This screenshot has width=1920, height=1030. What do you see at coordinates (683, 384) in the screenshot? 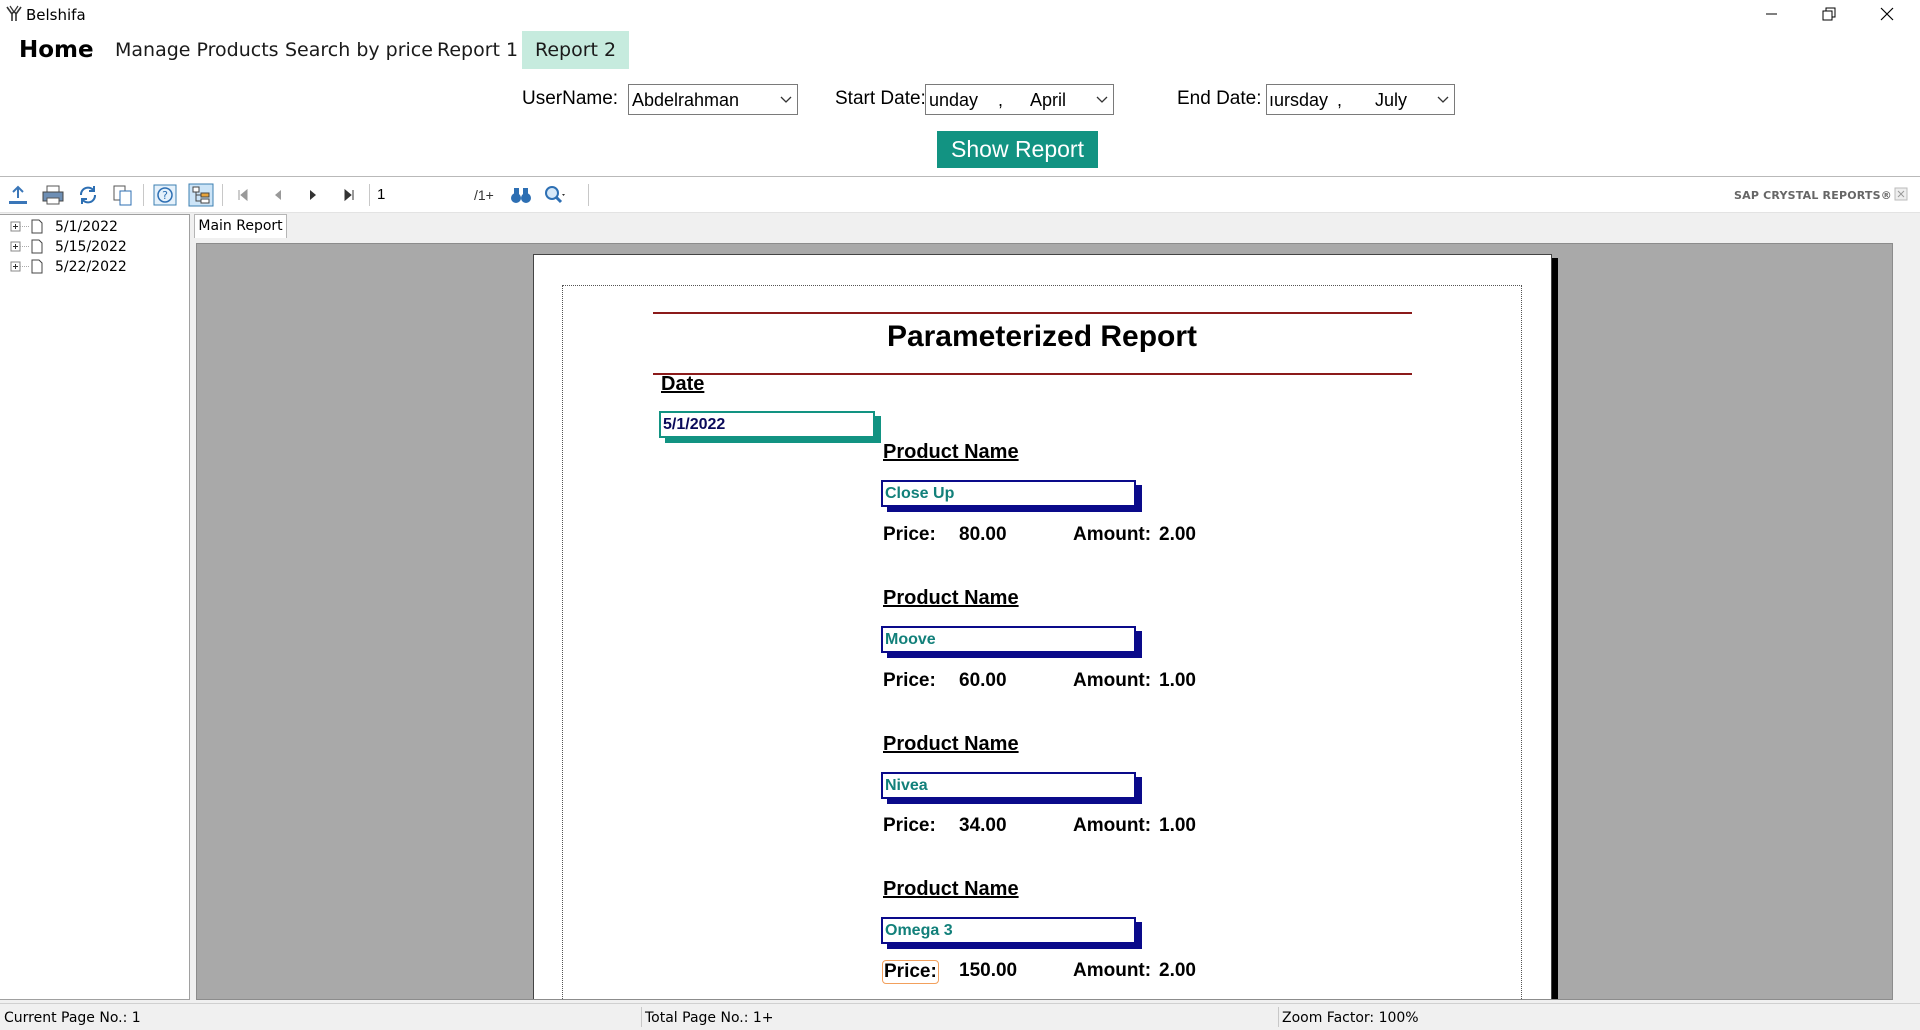
I see `date-header: Date` at bounding box center [683, 384].